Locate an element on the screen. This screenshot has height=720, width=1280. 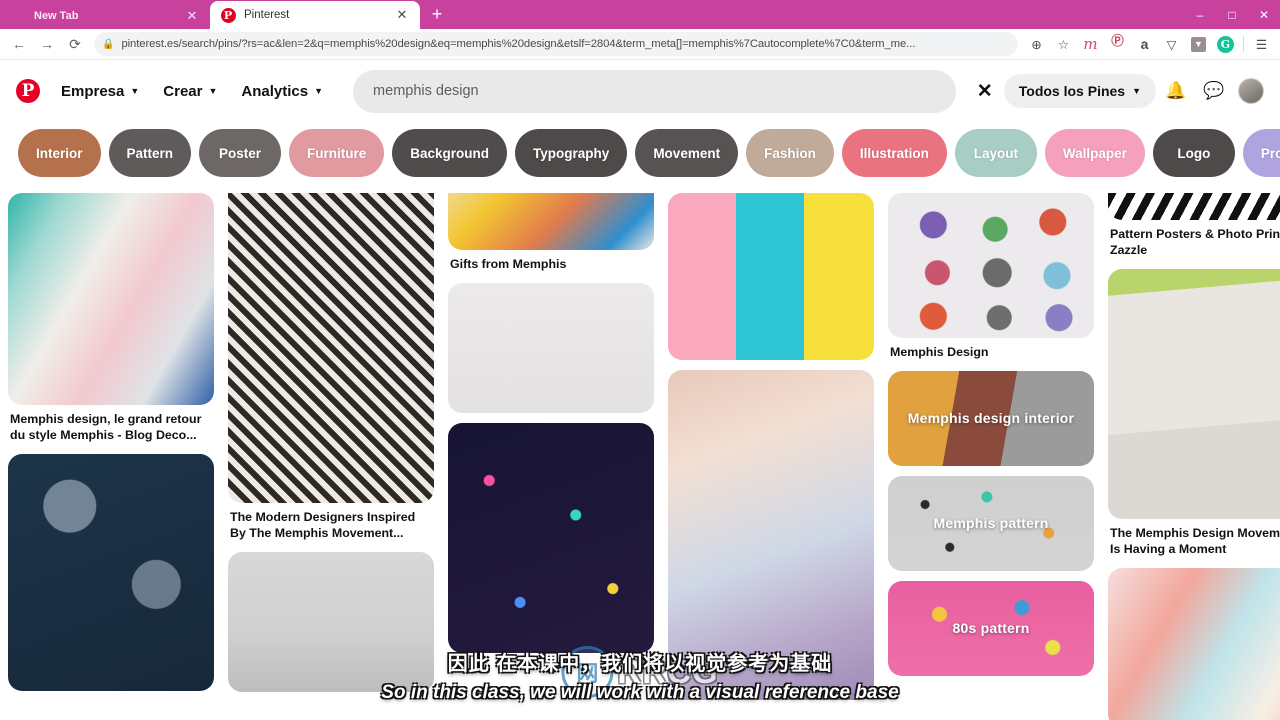
new-tab-button: + is located at coordinates (437, 14).